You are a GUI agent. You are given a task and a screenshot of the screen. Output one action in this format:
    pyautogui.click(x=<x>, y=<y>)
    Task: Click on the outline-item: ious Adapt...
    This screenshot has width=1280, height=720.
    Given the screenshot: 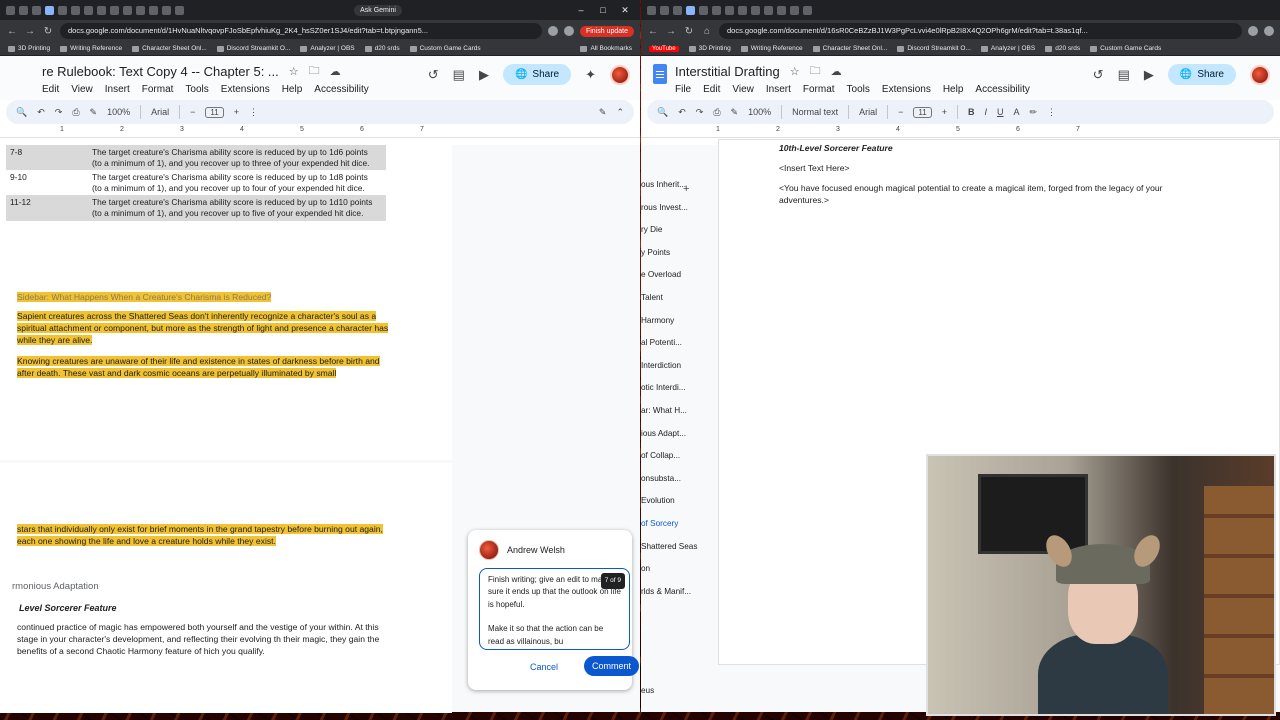 What is the action you would take?
    pyautogui.click(x=678, y=440)
    